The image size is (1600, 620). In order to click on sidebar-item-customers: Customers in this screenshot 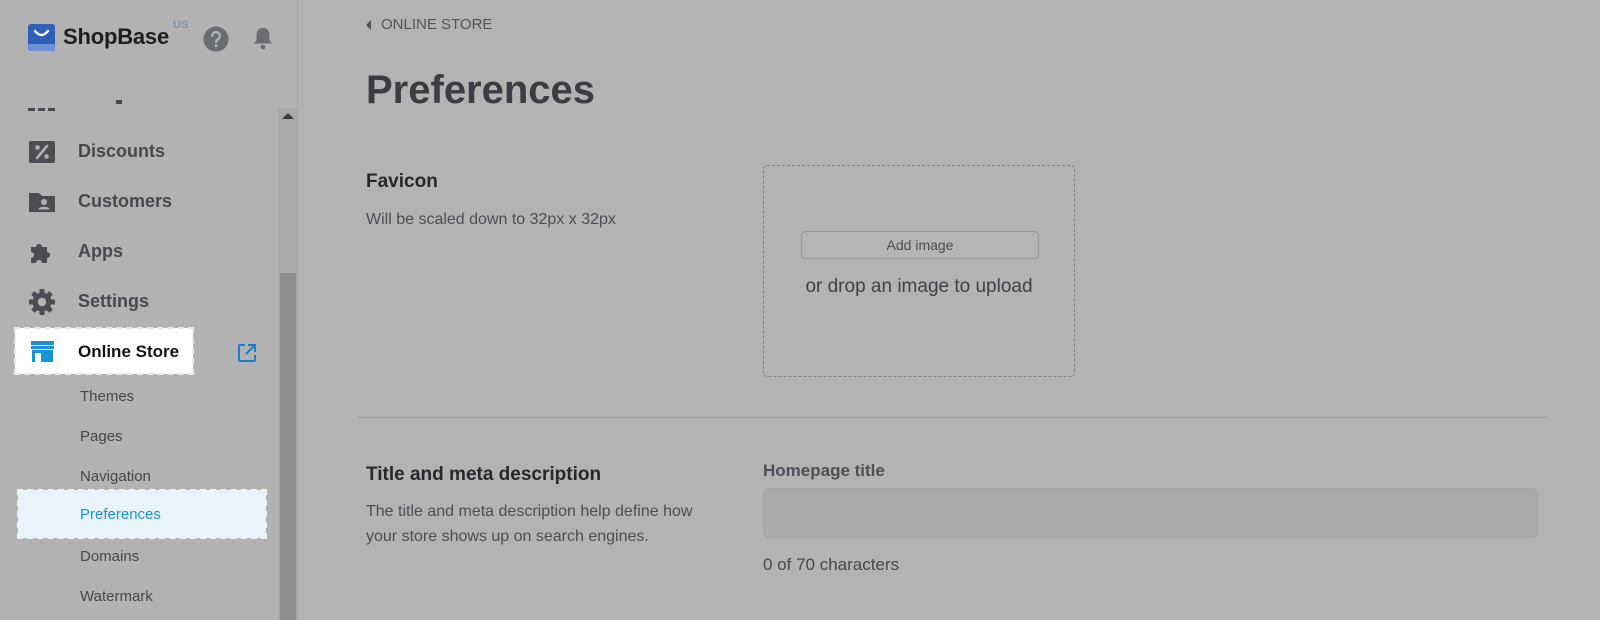, I will do `click(135, 201)`.